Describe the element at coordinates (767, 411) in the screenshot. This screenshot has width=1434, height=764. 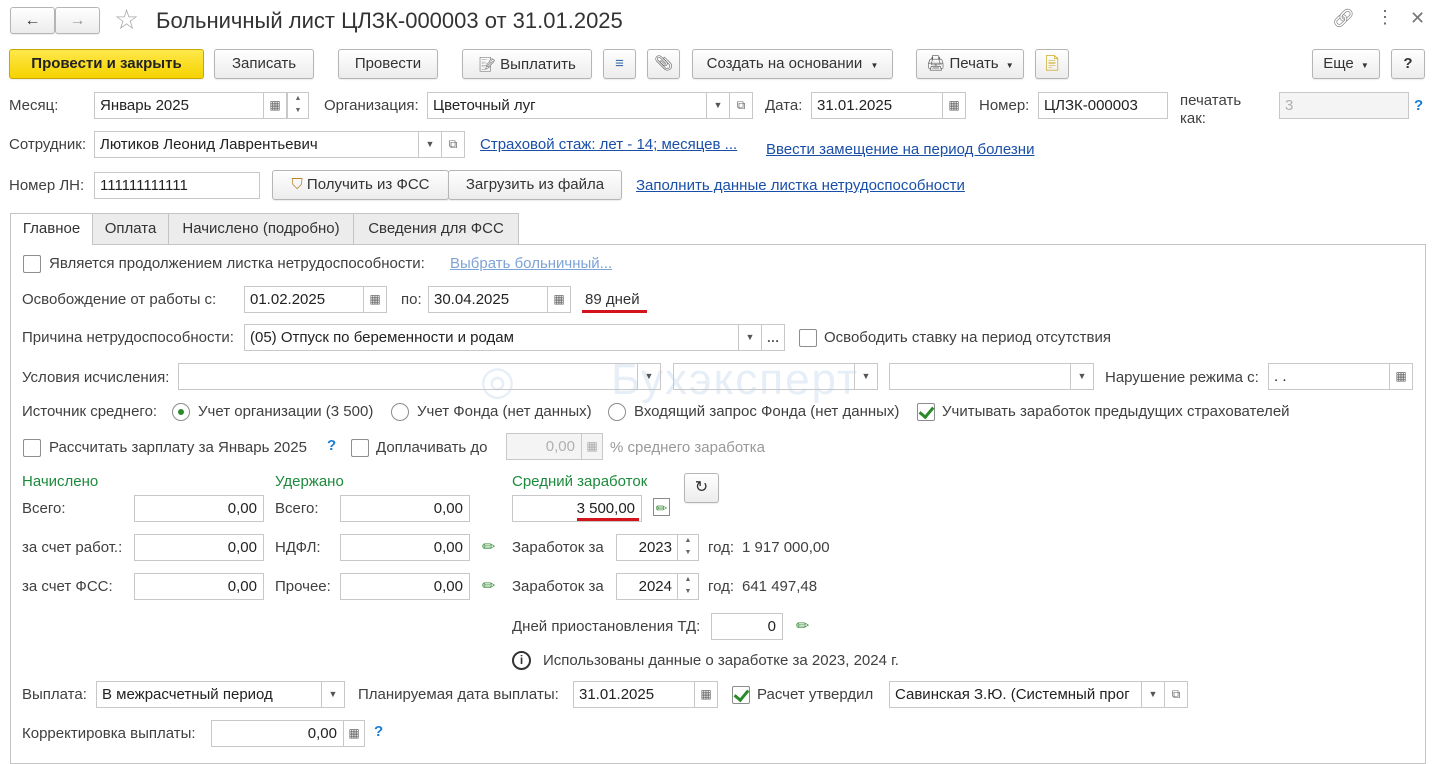
I see `source-request-label: Входящий запрос Фонда (нет данных)` at that location.